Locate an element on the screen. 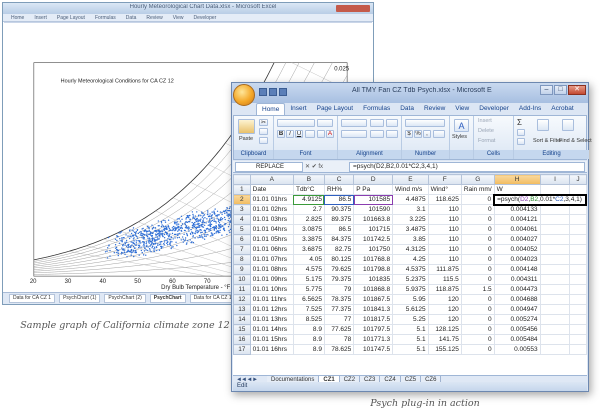 This screenshot has width=600, height=418. currency-button: $ is located at coordinates (409, 134).